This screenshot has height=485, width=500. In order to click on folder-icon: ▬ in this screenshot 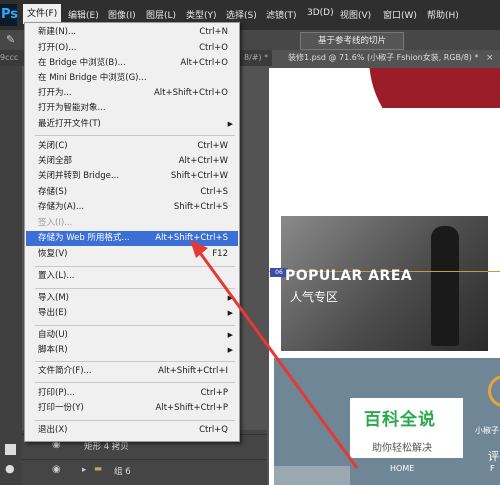, I will do `click(98, 469)`.